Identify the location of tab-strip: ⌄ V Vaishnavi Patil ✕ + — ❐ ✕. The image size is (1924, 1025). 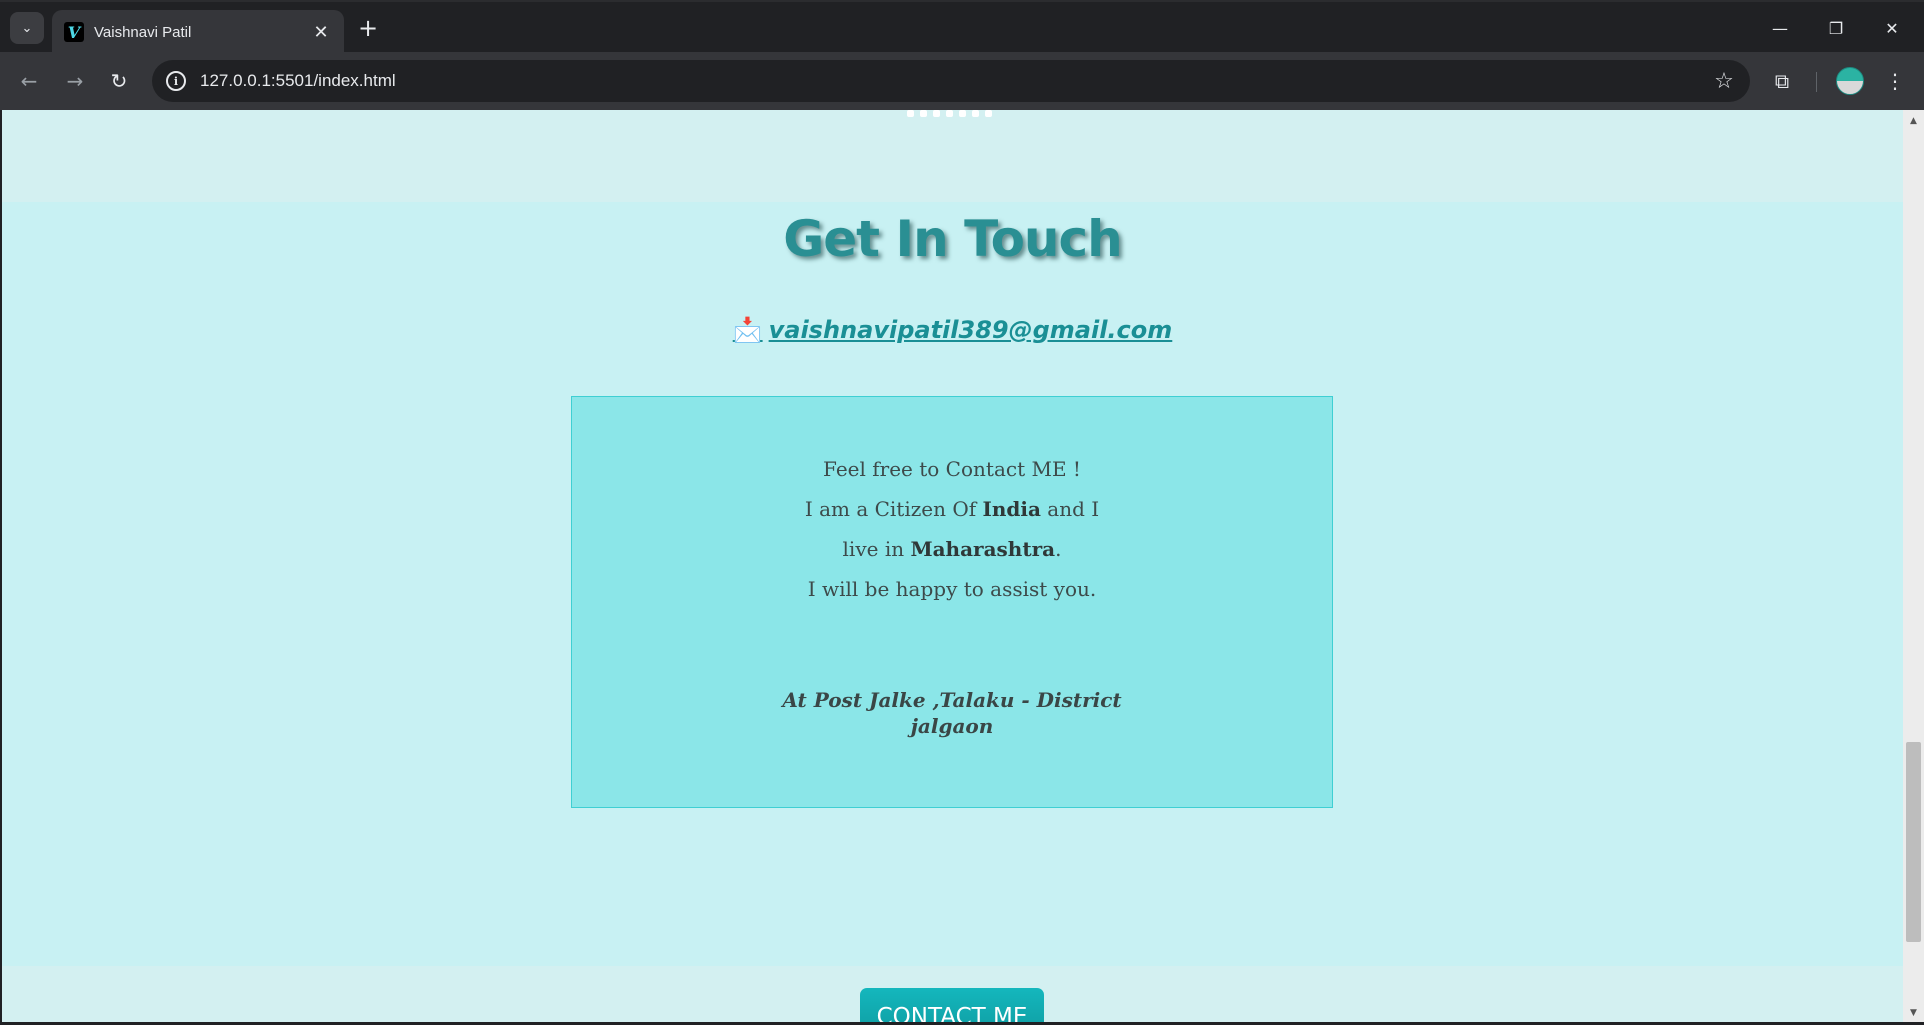
(962, 27).